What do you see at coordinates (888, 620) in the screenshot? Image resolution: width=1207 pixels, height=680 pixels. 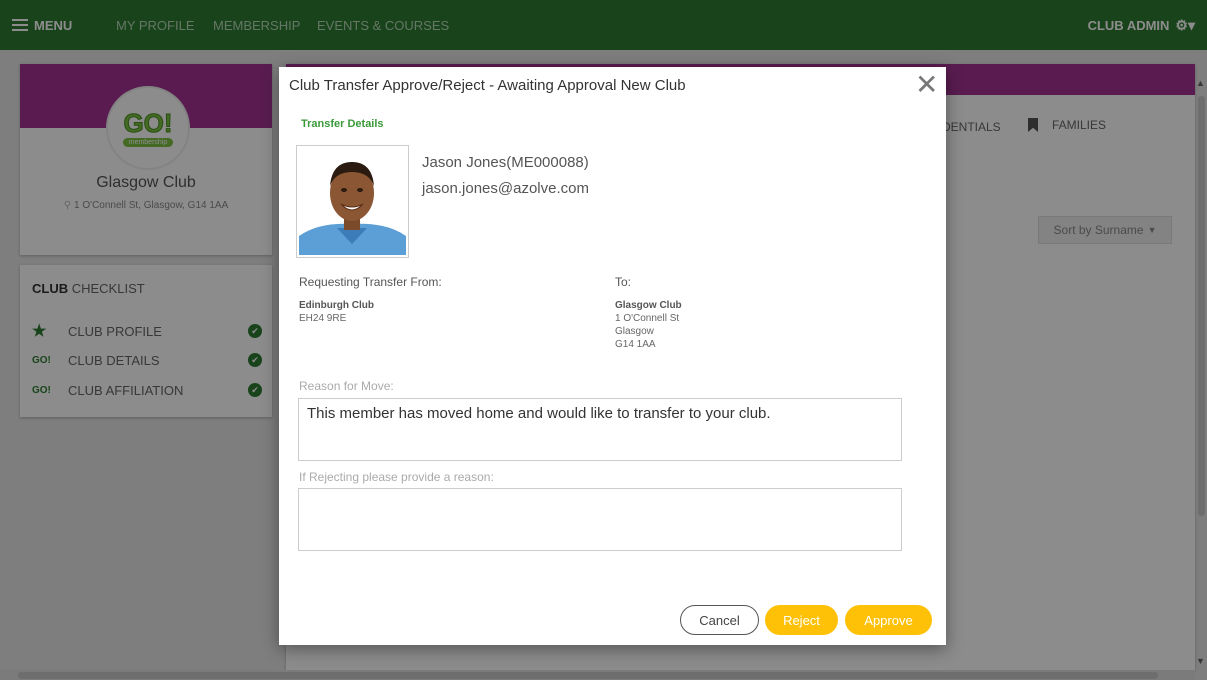 I see `approve-button: Approve` at bounding box center [888, 620].